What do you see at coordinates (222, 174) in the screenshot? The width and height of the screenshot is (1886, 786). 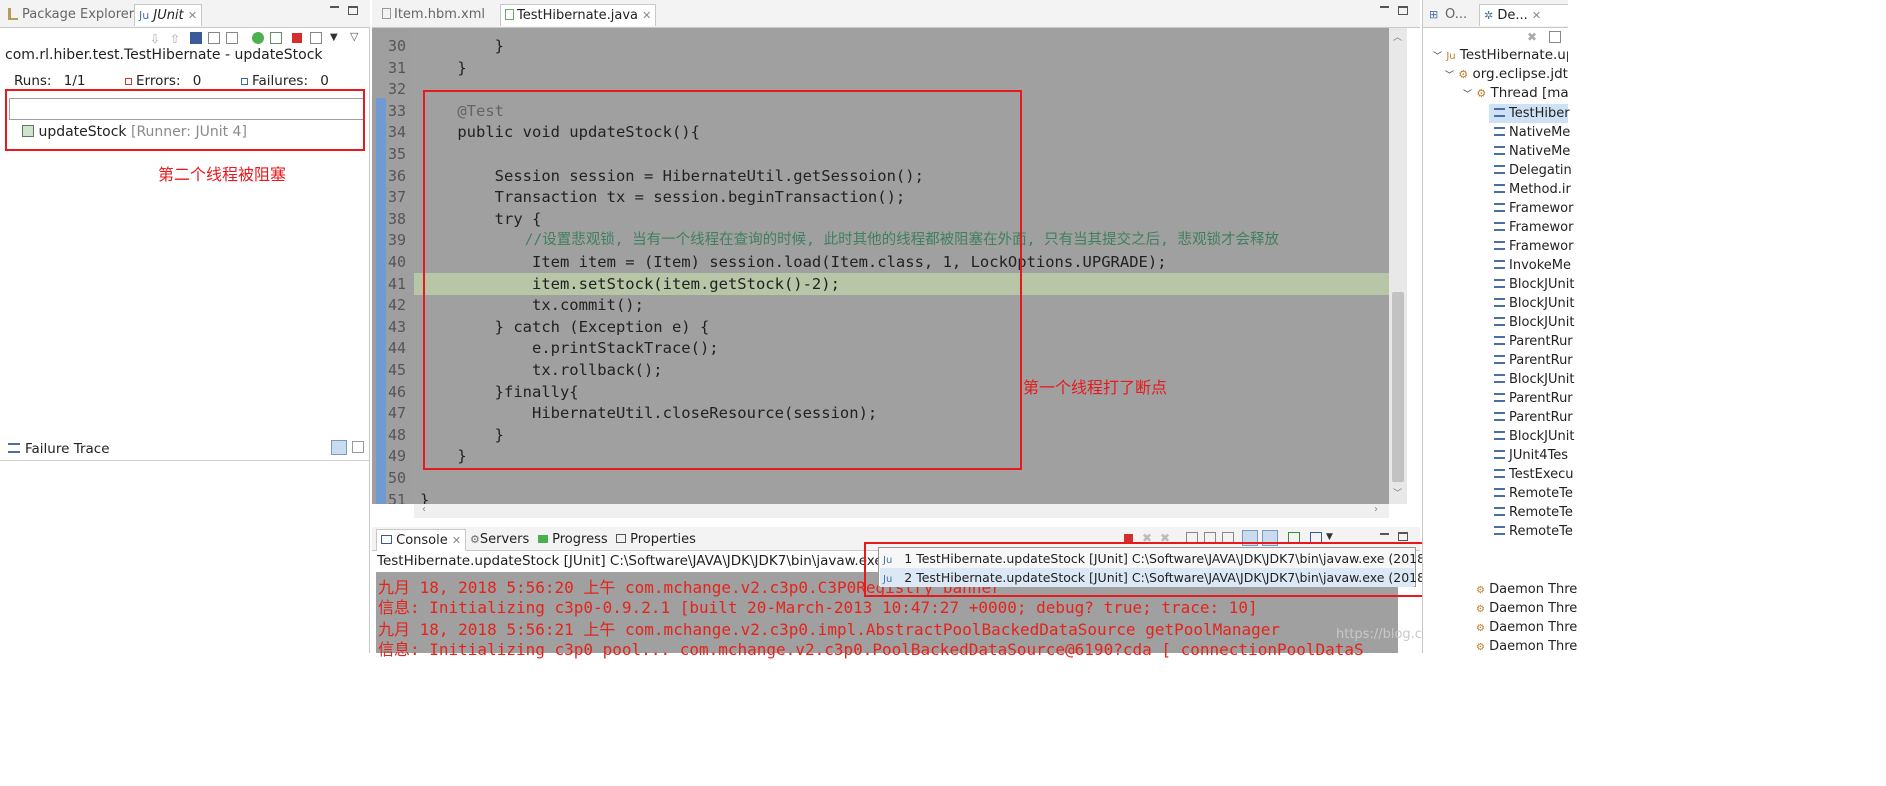 I see `annotation-text-left: 第二个线程被阻塞` at bounding box center [222, 174].